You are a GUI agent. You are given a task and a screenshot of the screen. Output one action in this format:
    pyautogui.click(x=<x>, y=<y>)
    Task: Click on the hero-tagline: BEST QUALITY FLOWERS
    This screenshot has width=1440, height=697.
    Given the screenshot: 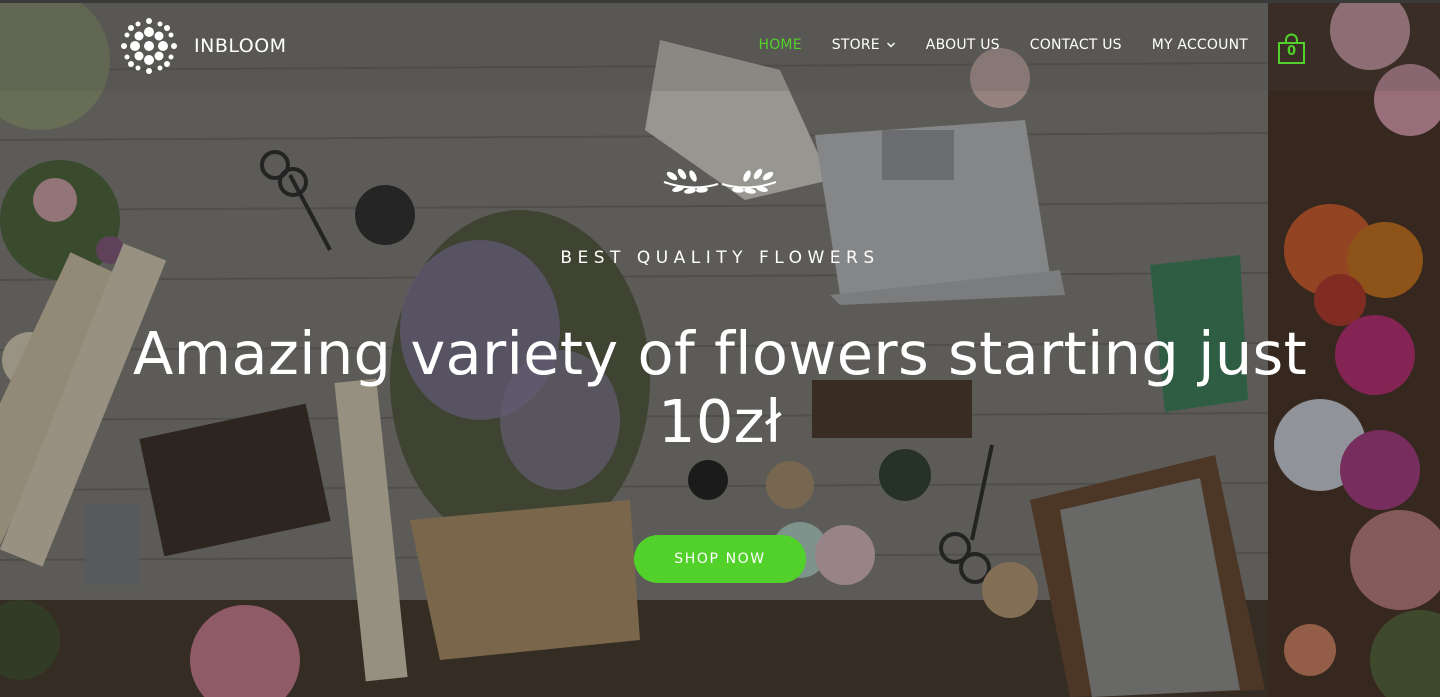 What is the action you would take?
    pyautogui.click(x=720, y=258)
    